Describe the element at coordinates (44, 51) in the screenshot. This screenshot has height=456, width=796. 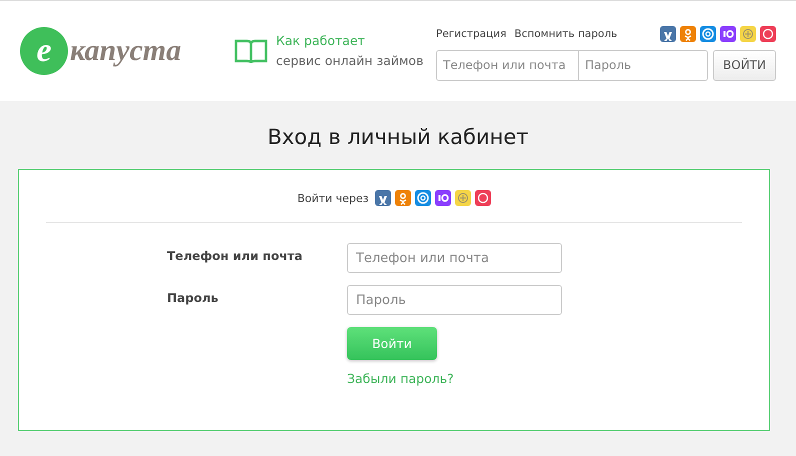
I see `logo-mark: e` at that location.